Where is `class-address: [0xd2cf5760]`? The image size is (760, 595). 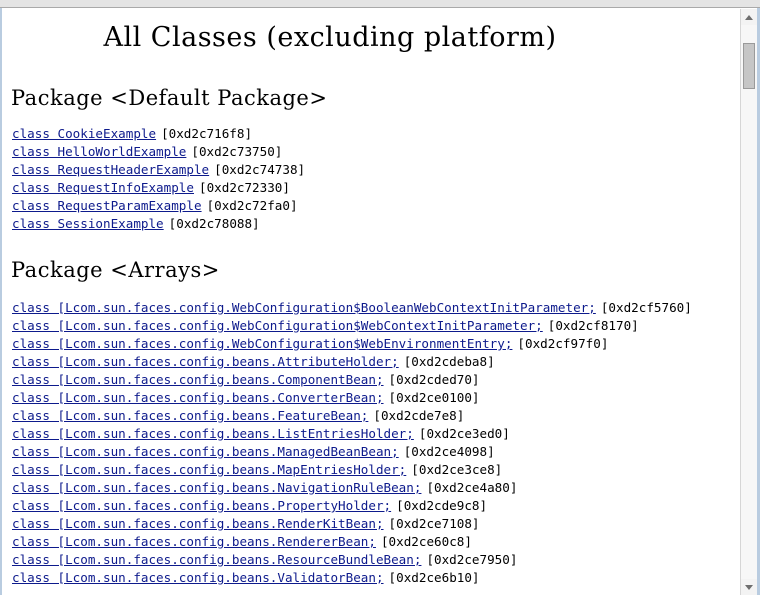
class-address: [0xd2cf5760] is located at coordinates (646, 307).